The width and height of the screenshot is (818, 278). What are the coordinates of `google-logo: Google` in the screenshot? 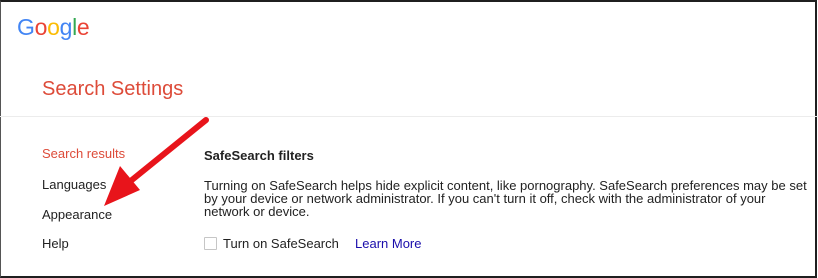 It's located at (53, 27).